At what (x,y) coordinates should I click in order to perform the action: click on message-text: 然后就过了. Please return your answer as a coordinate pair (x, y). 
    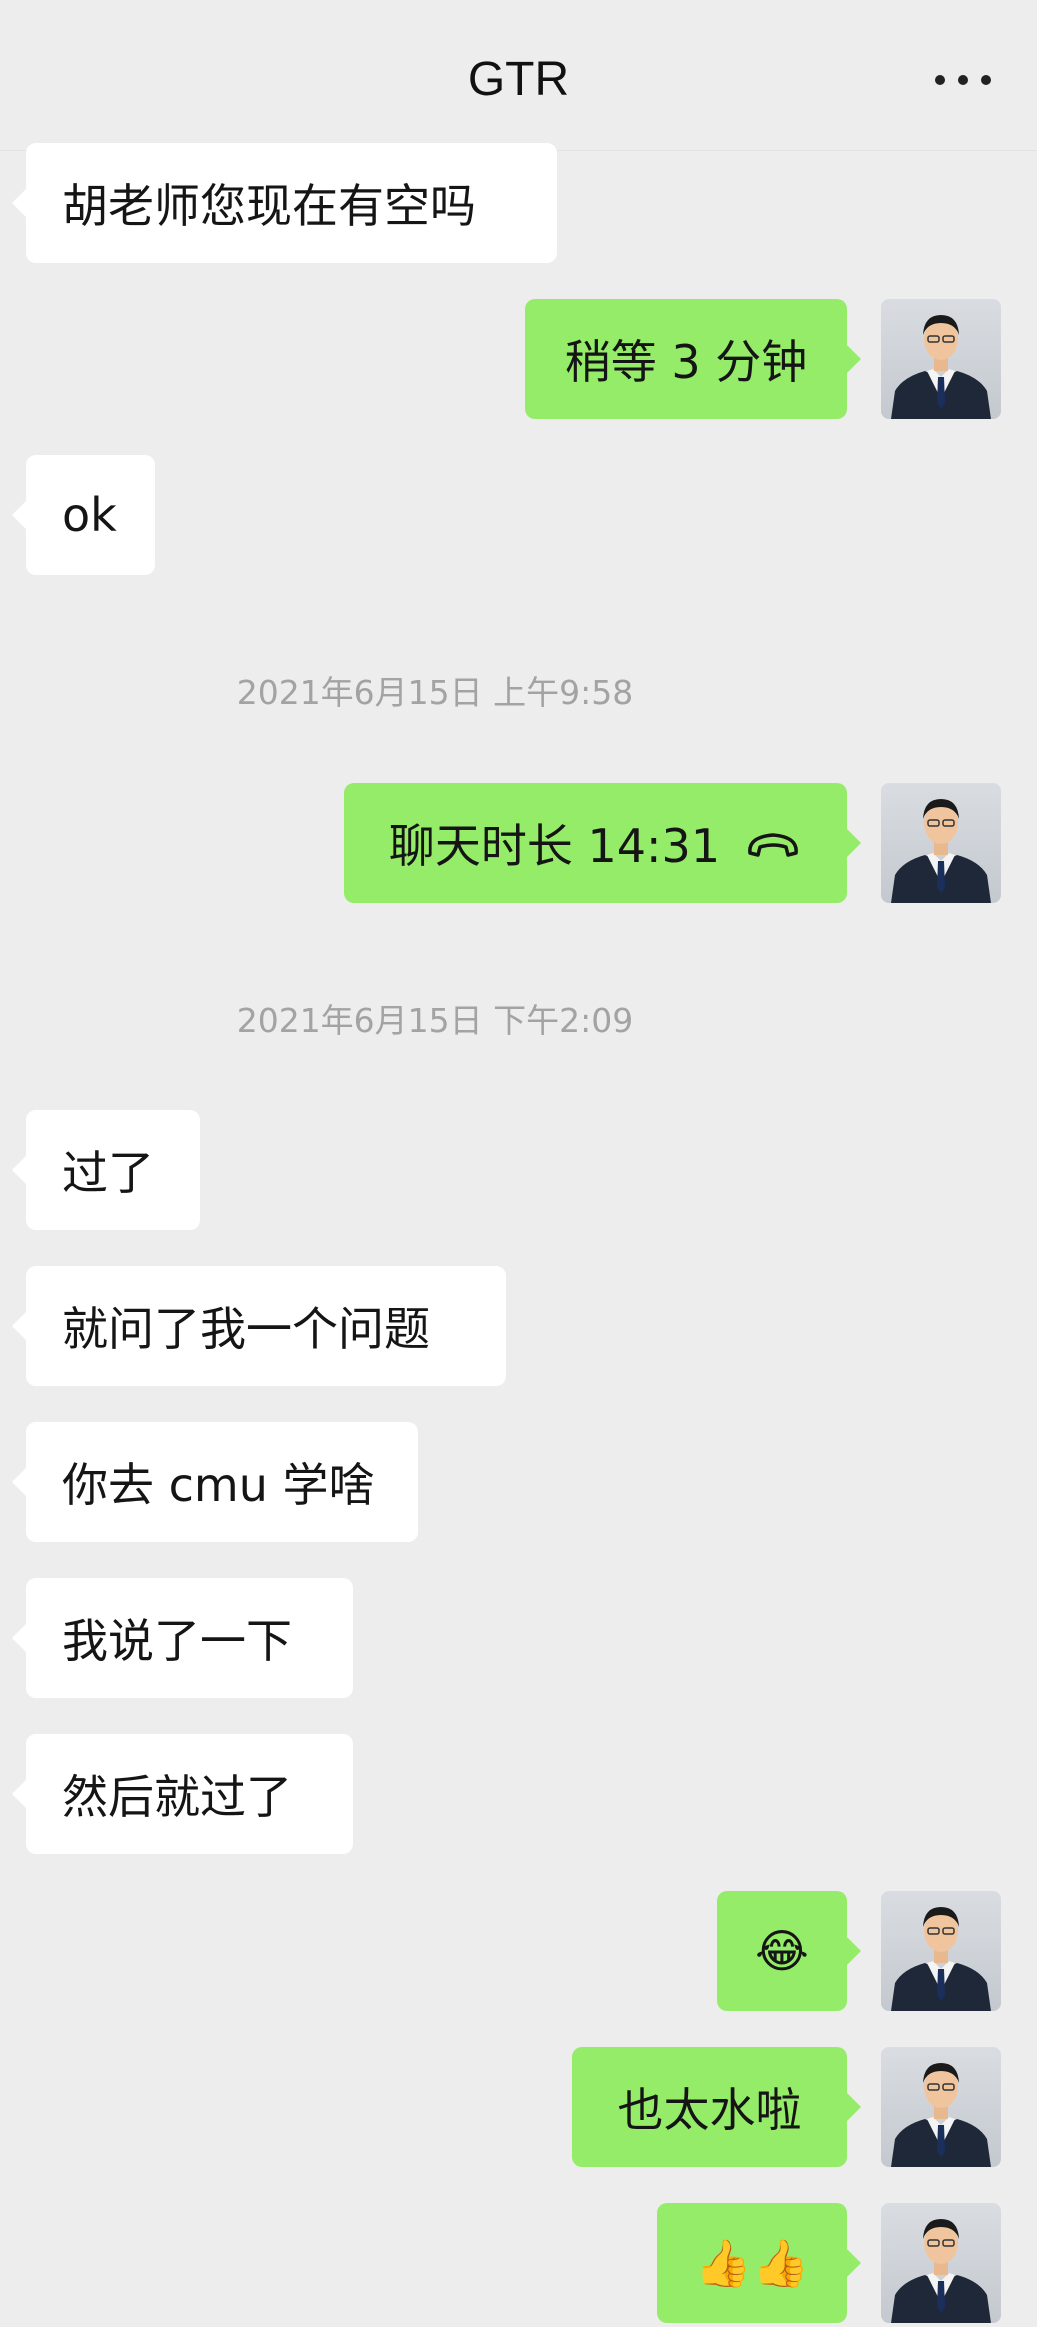
    Looking at the image, I should click on (177, 1797).